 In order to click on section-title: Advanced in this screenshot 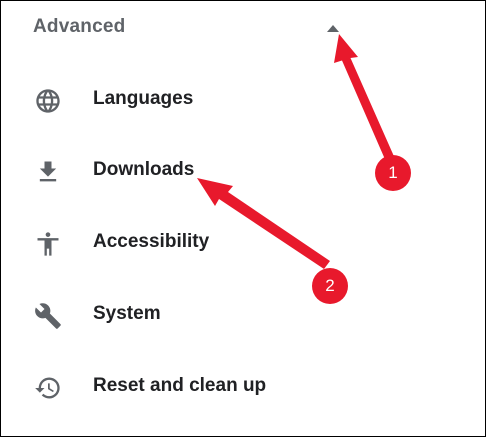, I will do `click(79, 26)`.